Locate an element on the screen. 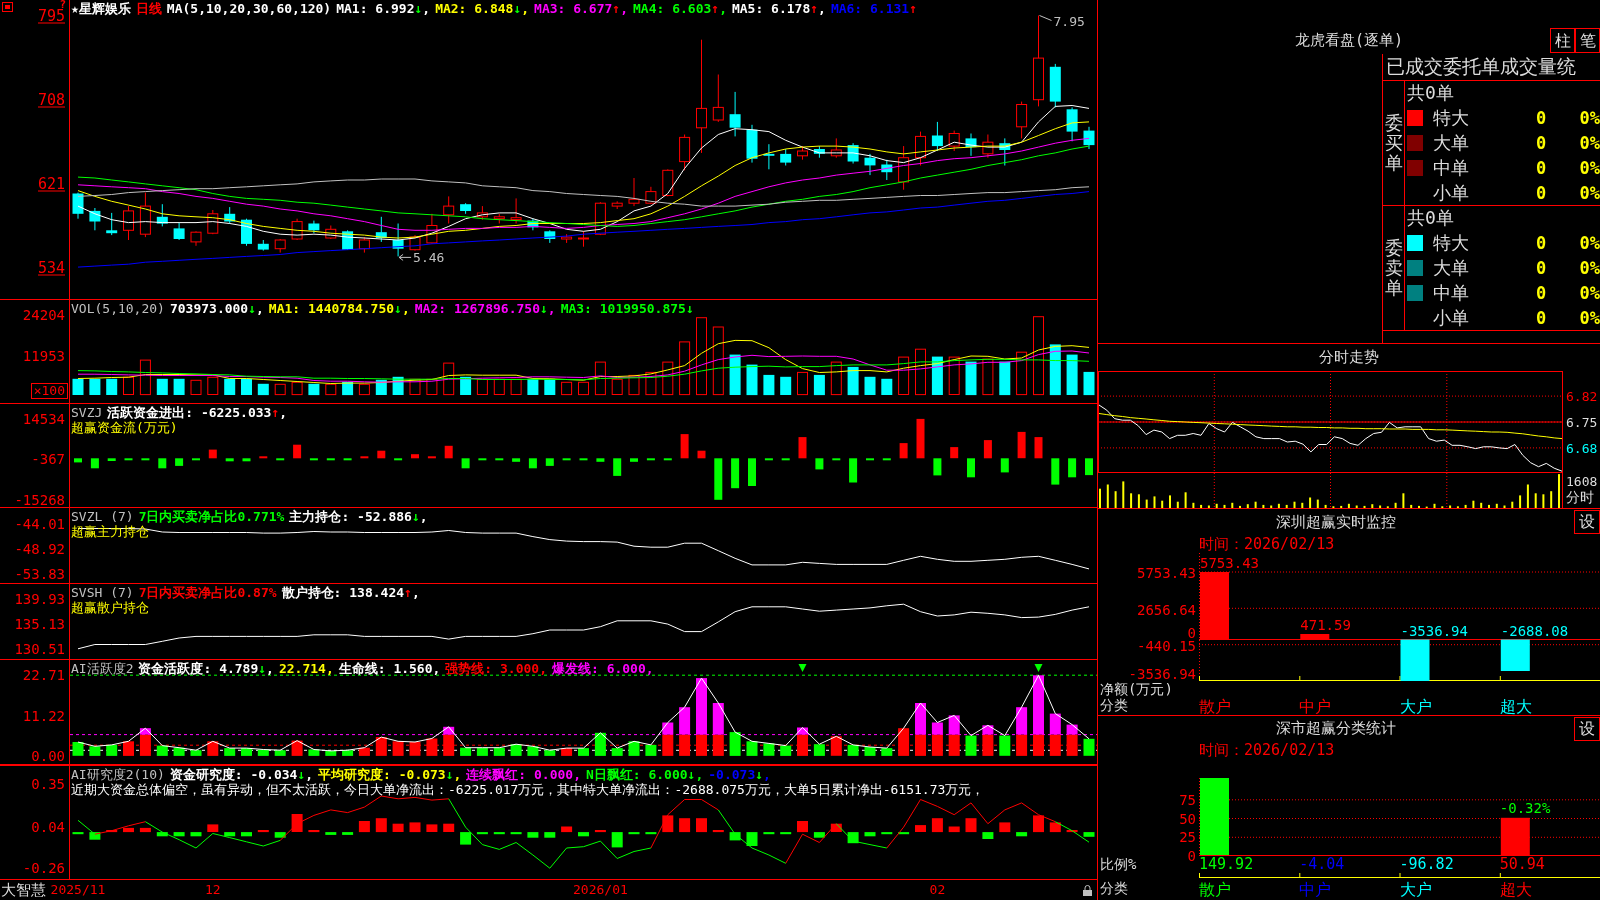 This screenshot has height=900, width=1600. legend-text: AI研究度2(10) is located at coordinates (118, 774).